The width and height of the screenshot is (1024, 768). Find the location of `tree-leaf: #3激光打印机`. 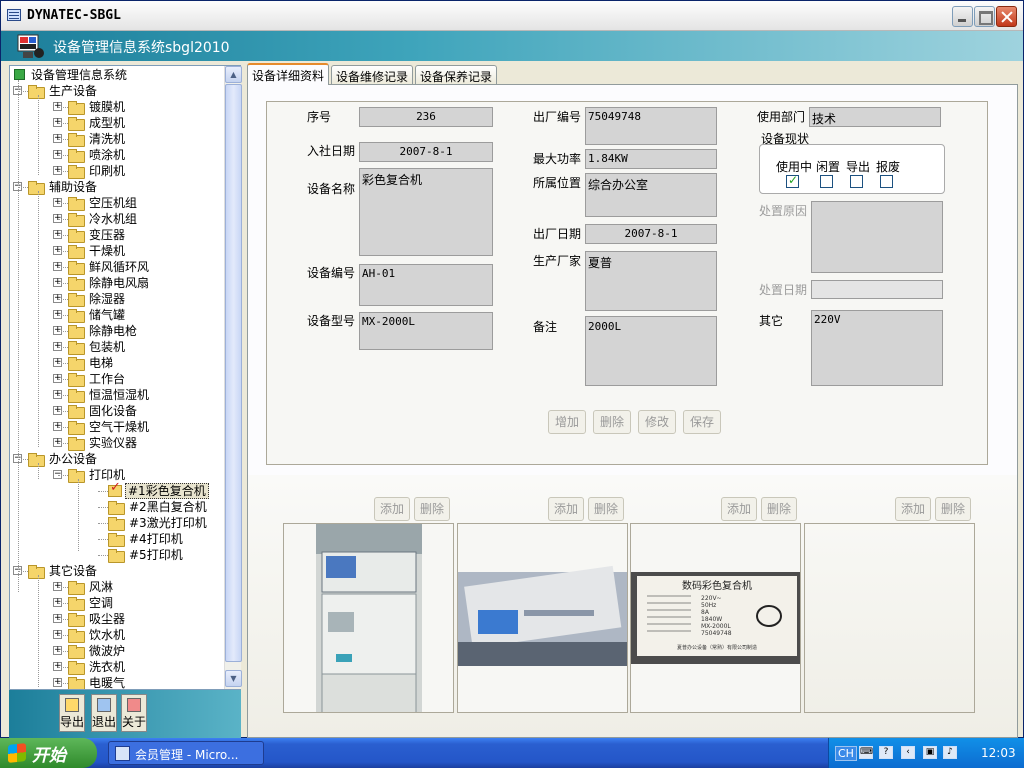

tree-leaf: #3激光打印机 is located at coordinates (158, 523).